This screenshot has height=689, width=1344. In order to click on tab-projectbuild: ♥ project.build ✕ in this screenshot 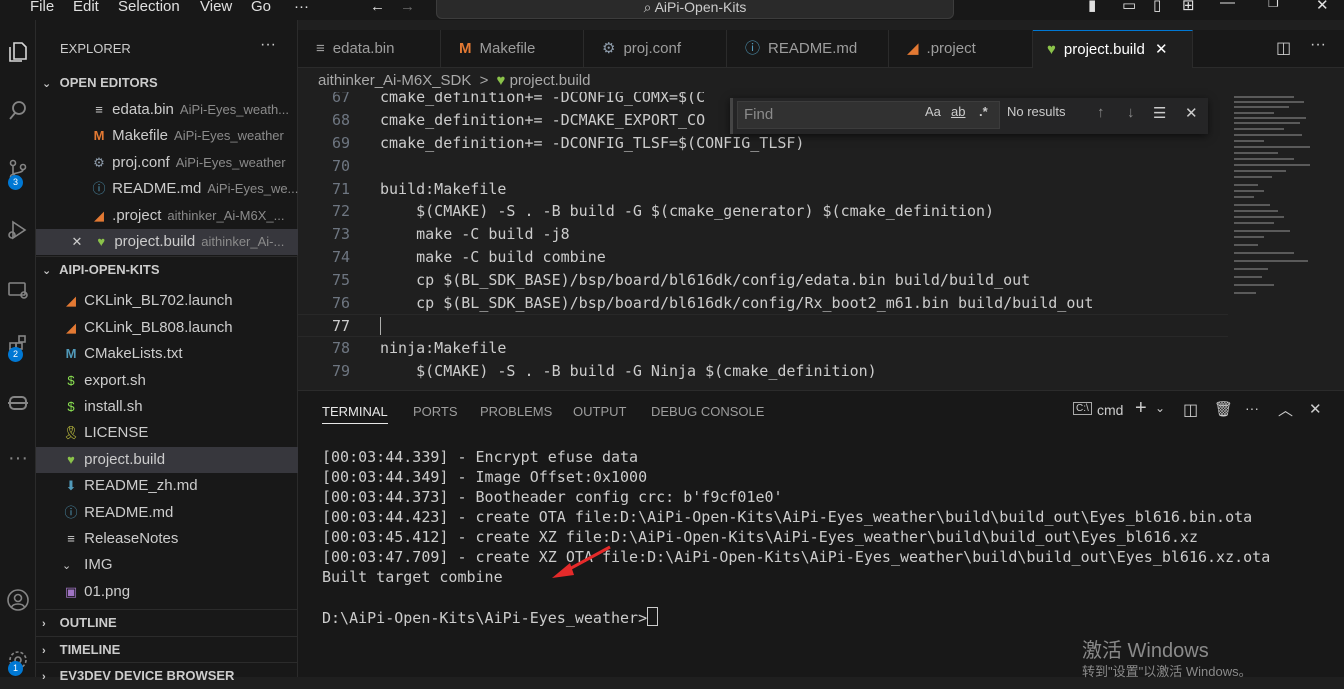, I will do `click(1113, 49)`.